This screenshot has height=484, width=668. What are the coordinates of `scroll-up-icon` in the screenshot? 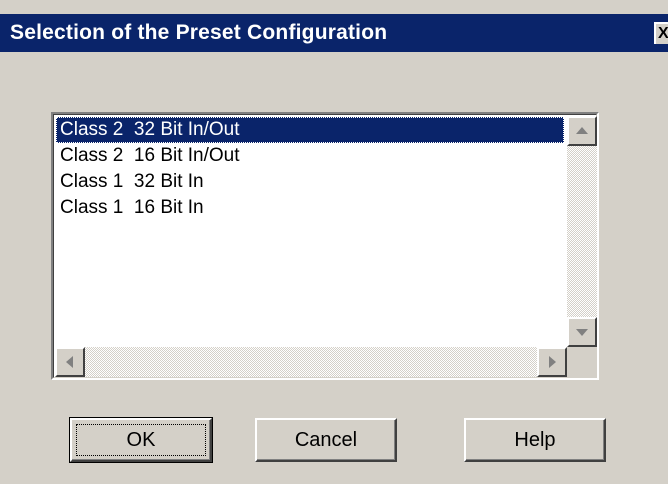 It's located at (582, 131).